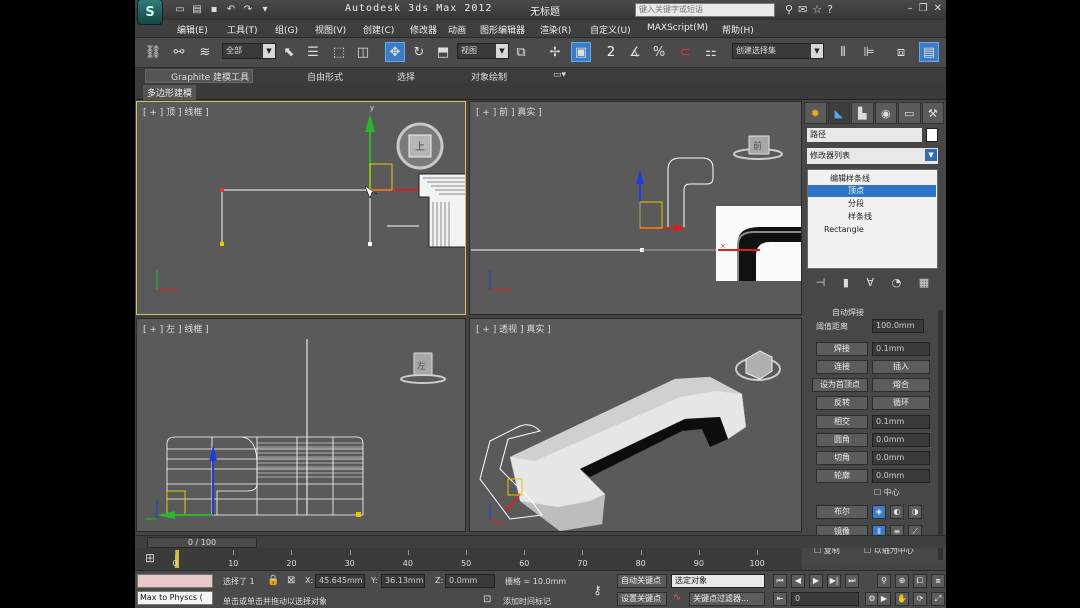 This screenshot has width=1080, height=608. Describe the element at coordinates (291, 580) in the screenshot. I see `absolute-mode-icon: ⊠` at that location.